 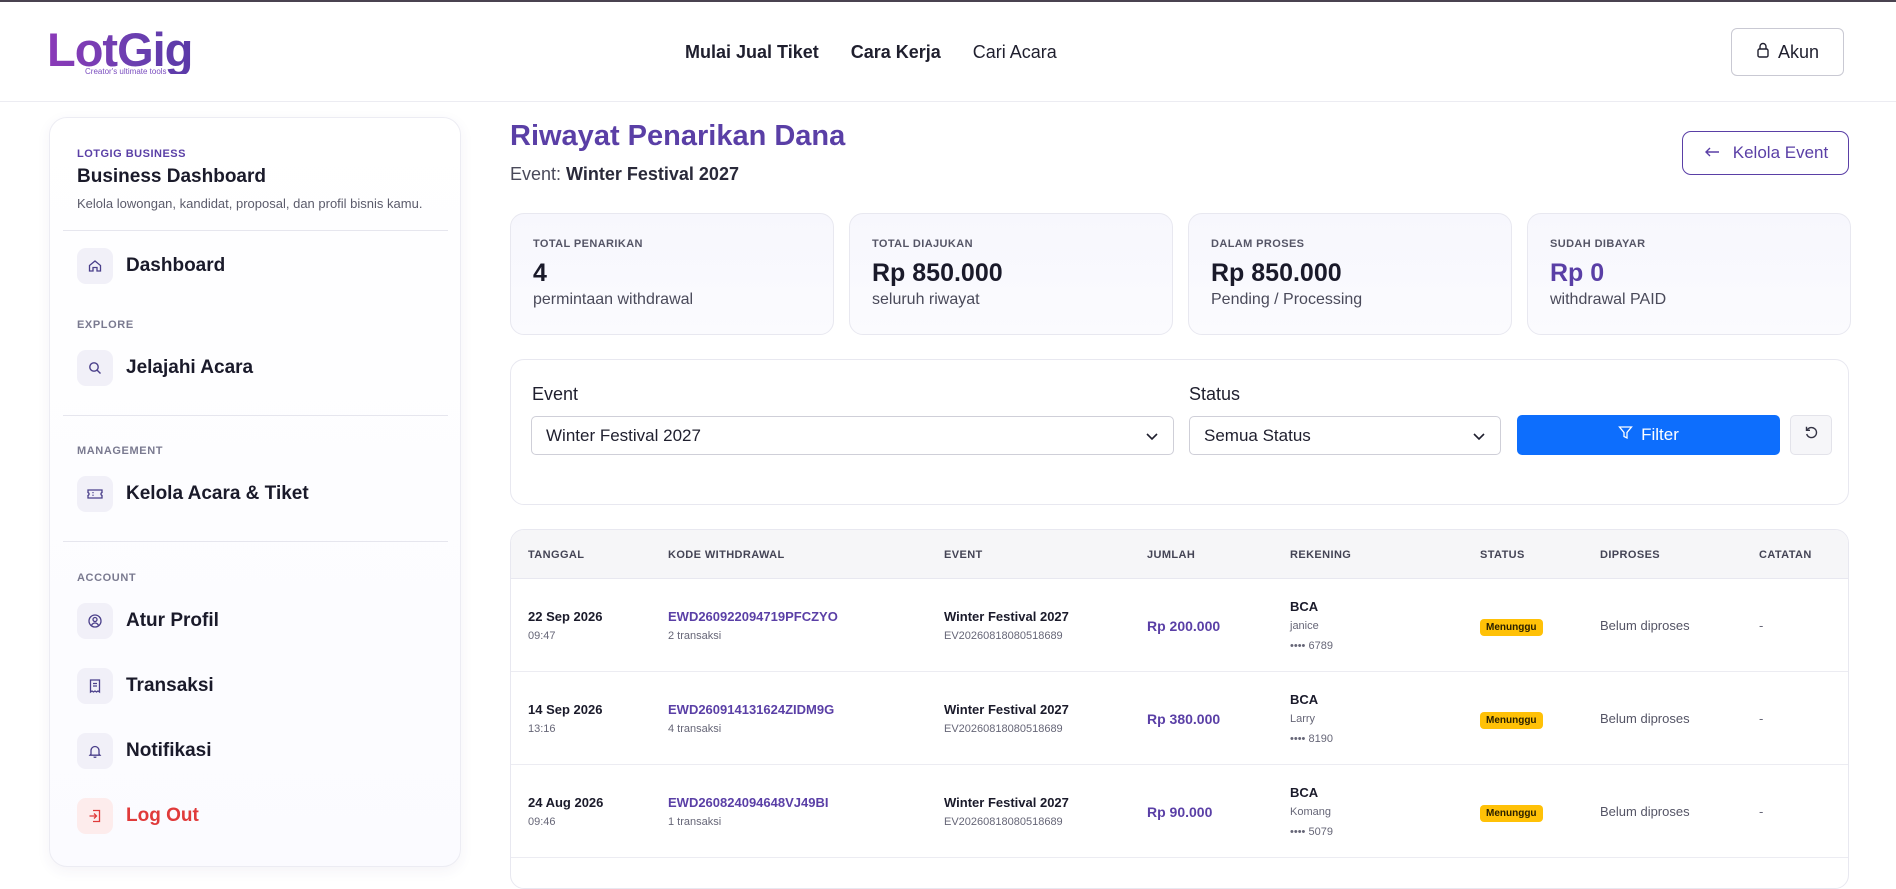 What do you see at coordinates (542, 822) in the screenshot?
I see `row-time: 09:46` at bounding box center [542, 822].